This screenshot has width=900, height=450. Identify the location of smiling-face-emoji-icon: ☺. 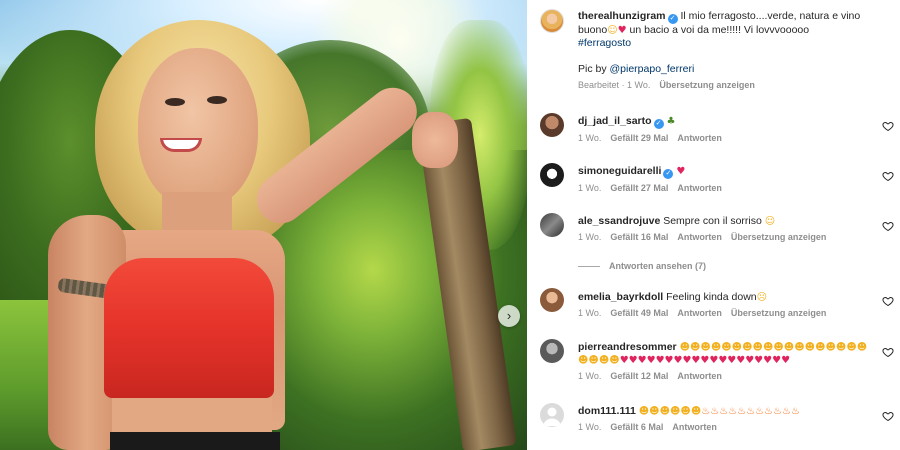
(770, 221).